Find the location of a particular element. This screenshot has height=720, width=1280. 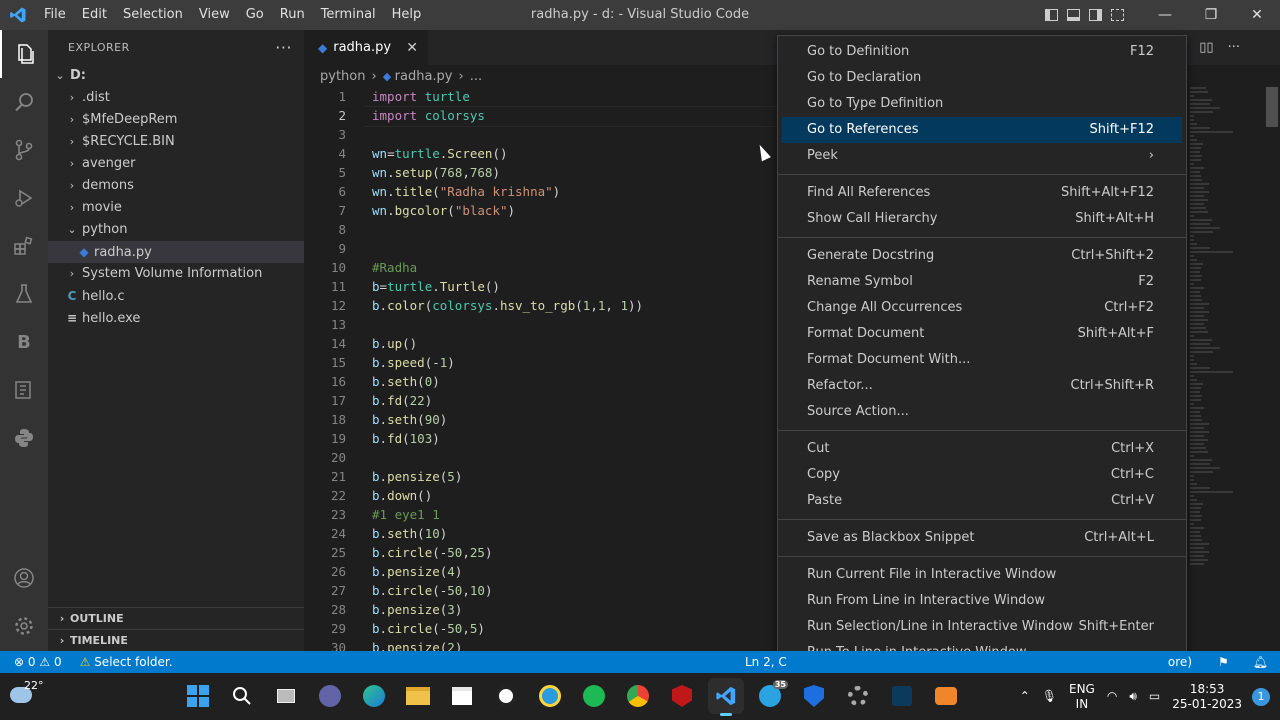

telegram-icon: 35 is located at coordinates (770, 696).